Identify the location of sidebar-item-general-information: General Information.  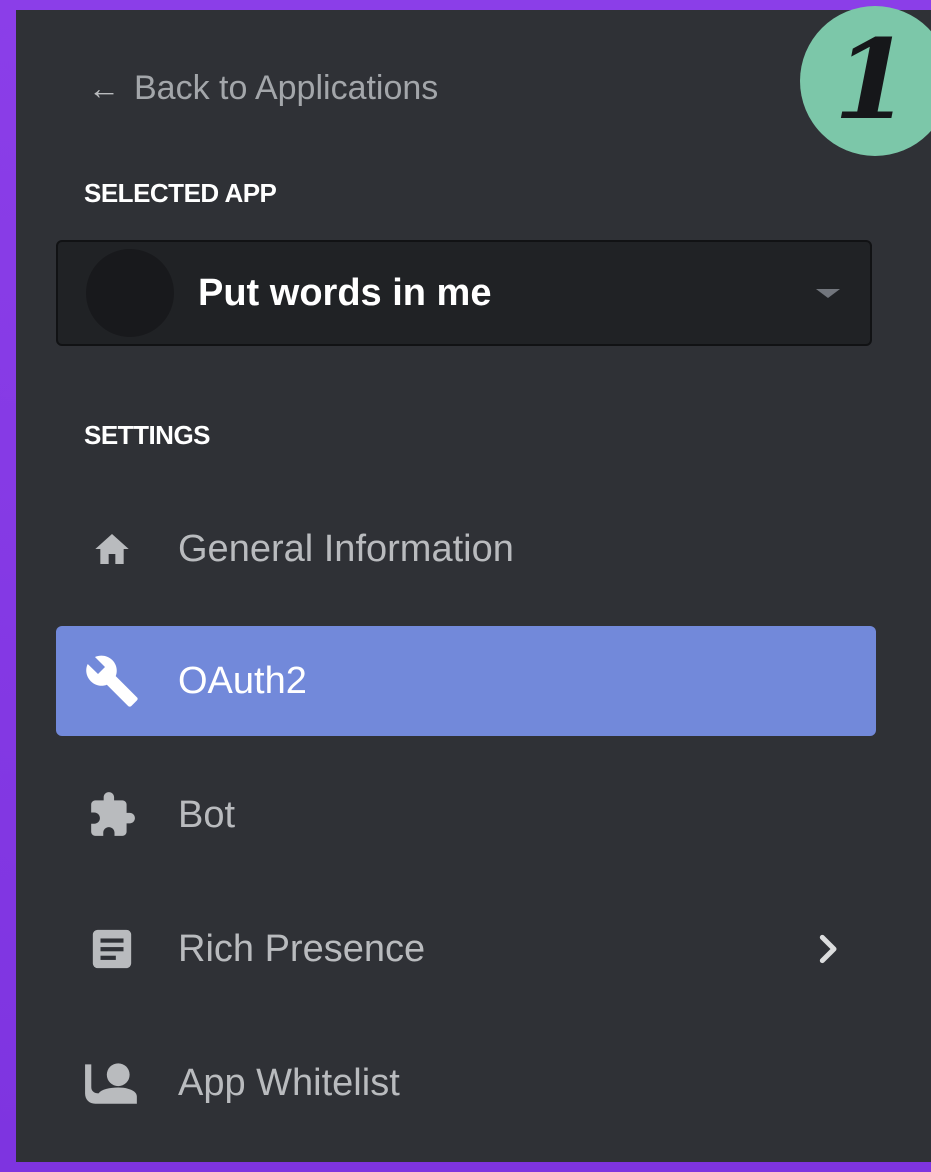
(466, 549).